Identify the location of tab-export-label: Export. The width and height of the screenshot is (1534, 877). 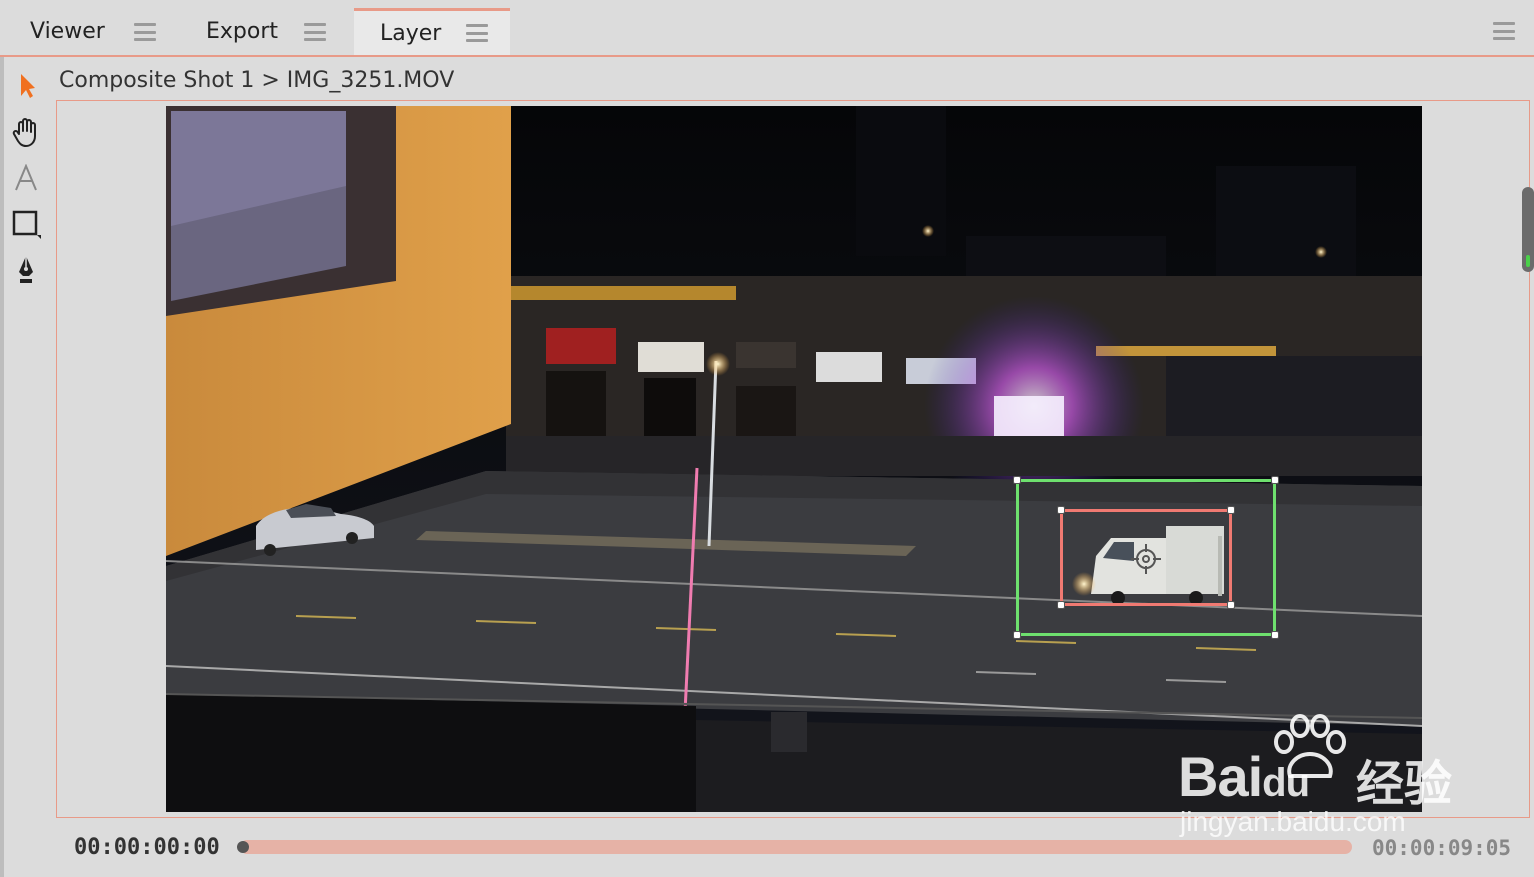
(242, 31).